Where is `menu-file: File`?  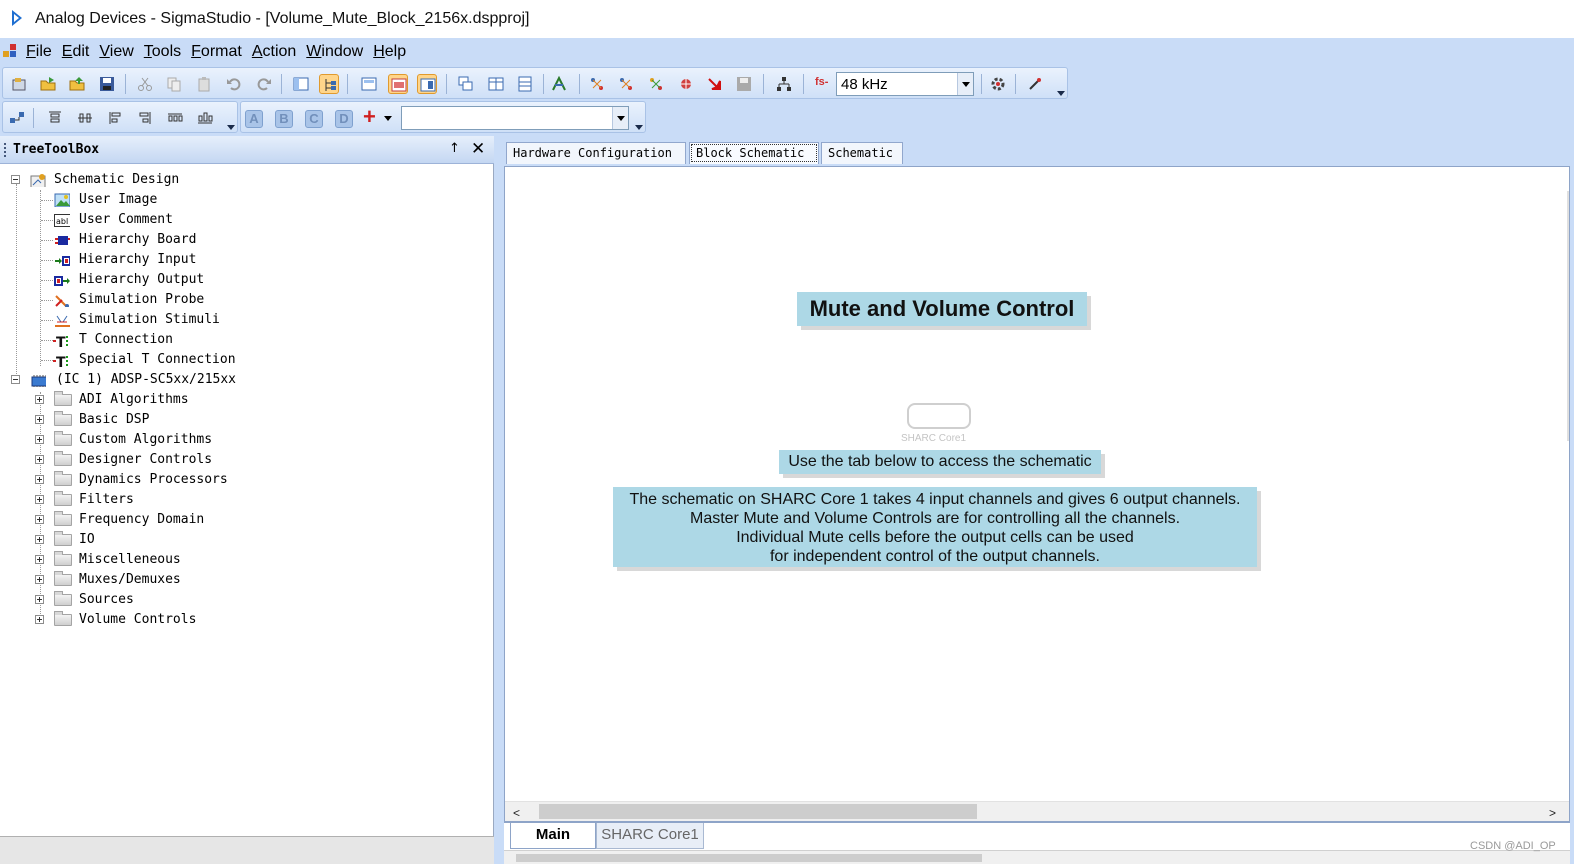 menu-file: File is located at coordinates (39, 52).